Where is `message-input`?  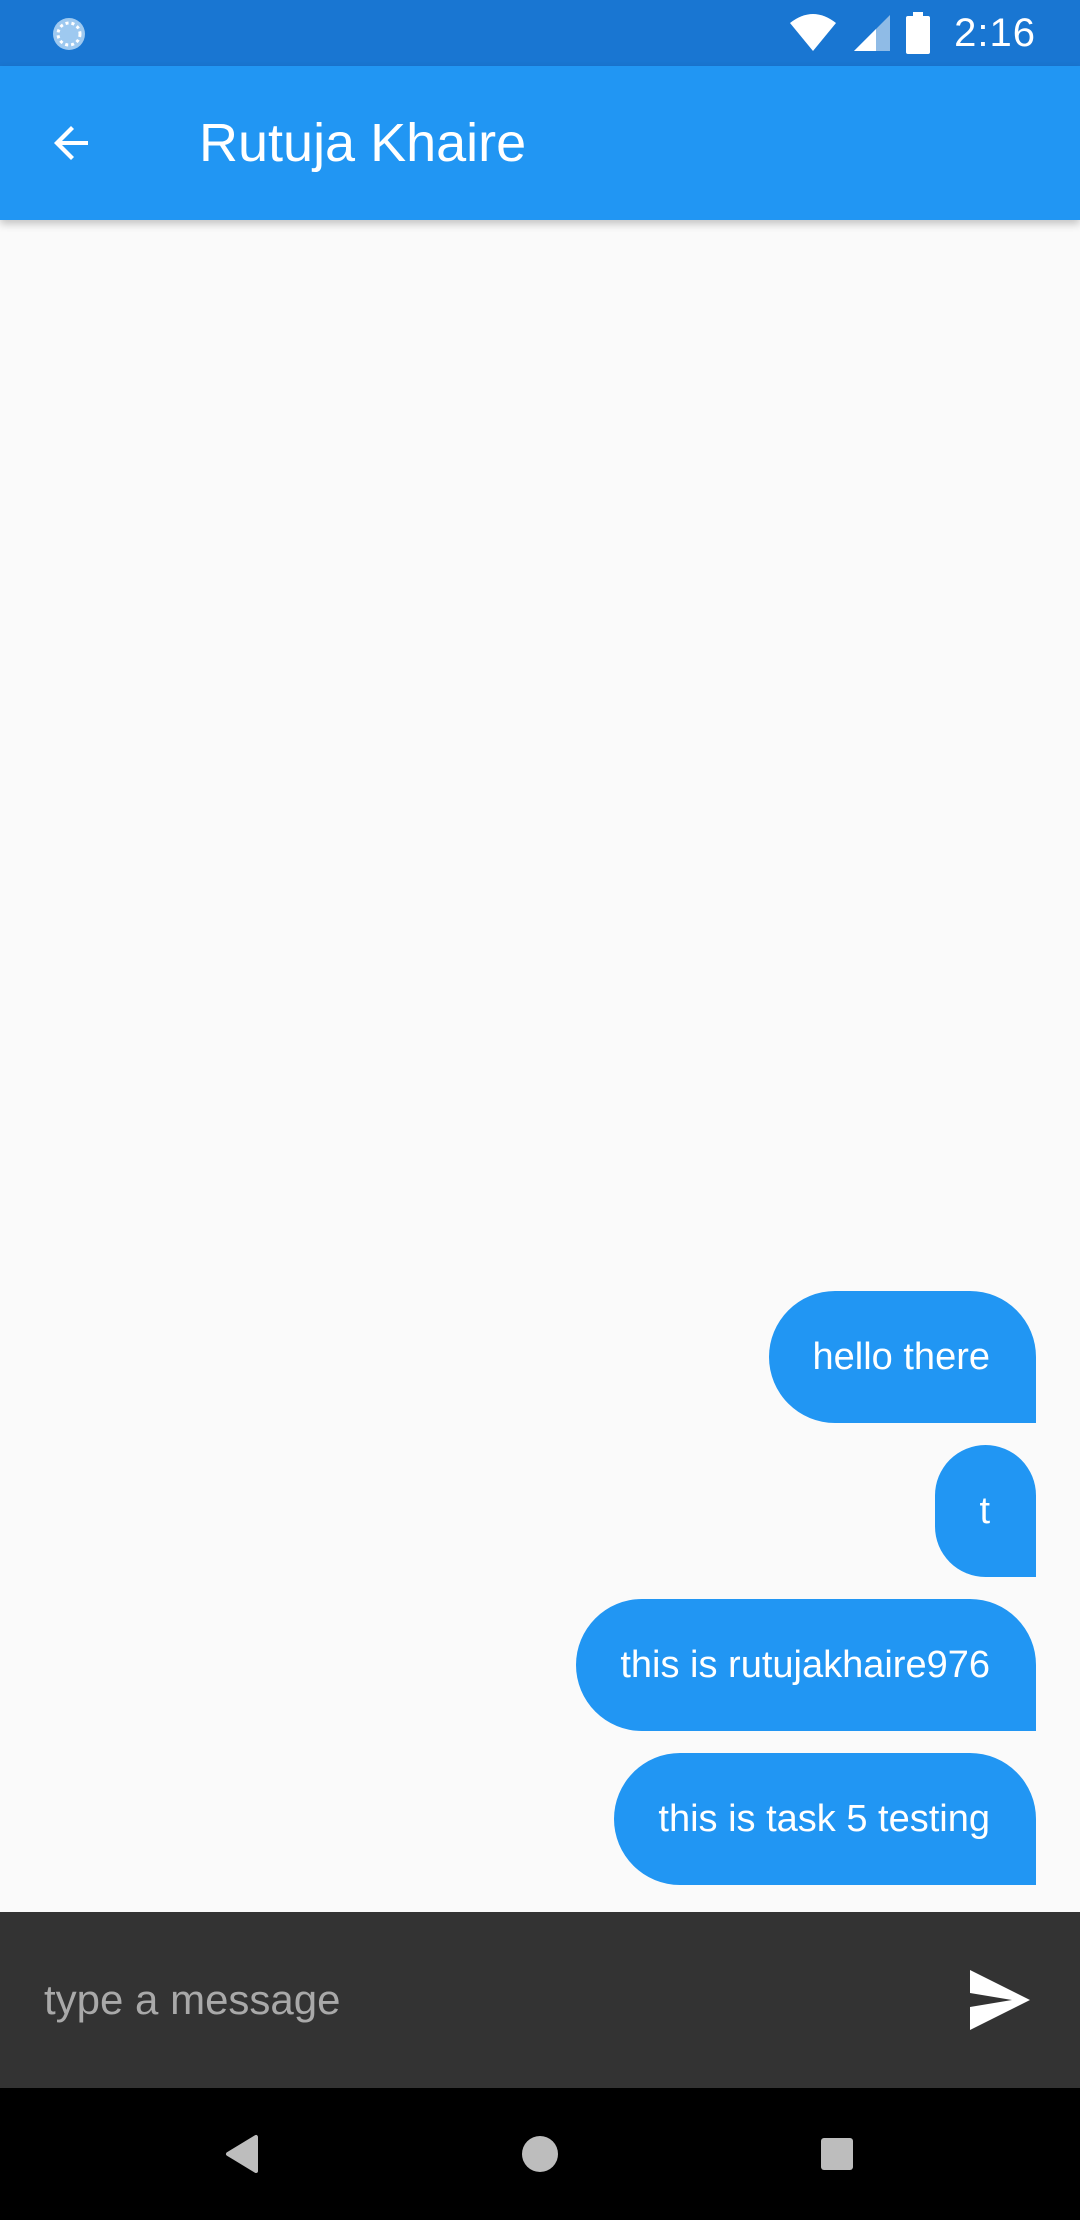 message-input is located at coordinates (474, 2000).